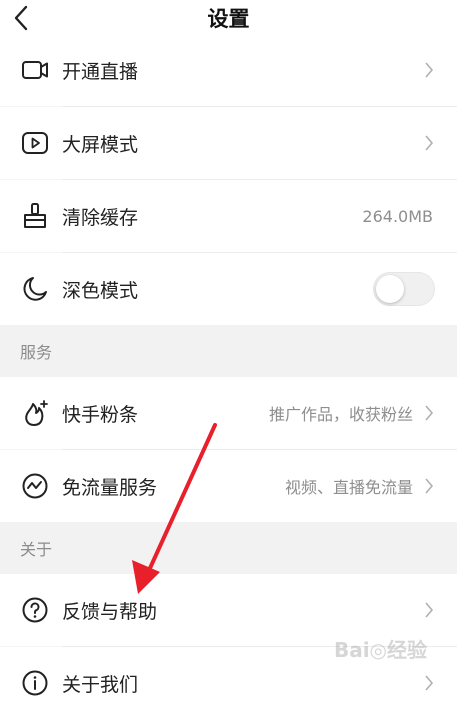 This screenshot has height=719, width=457. I want to click on cache-size-value: 264.0MB, so click(397, 216).